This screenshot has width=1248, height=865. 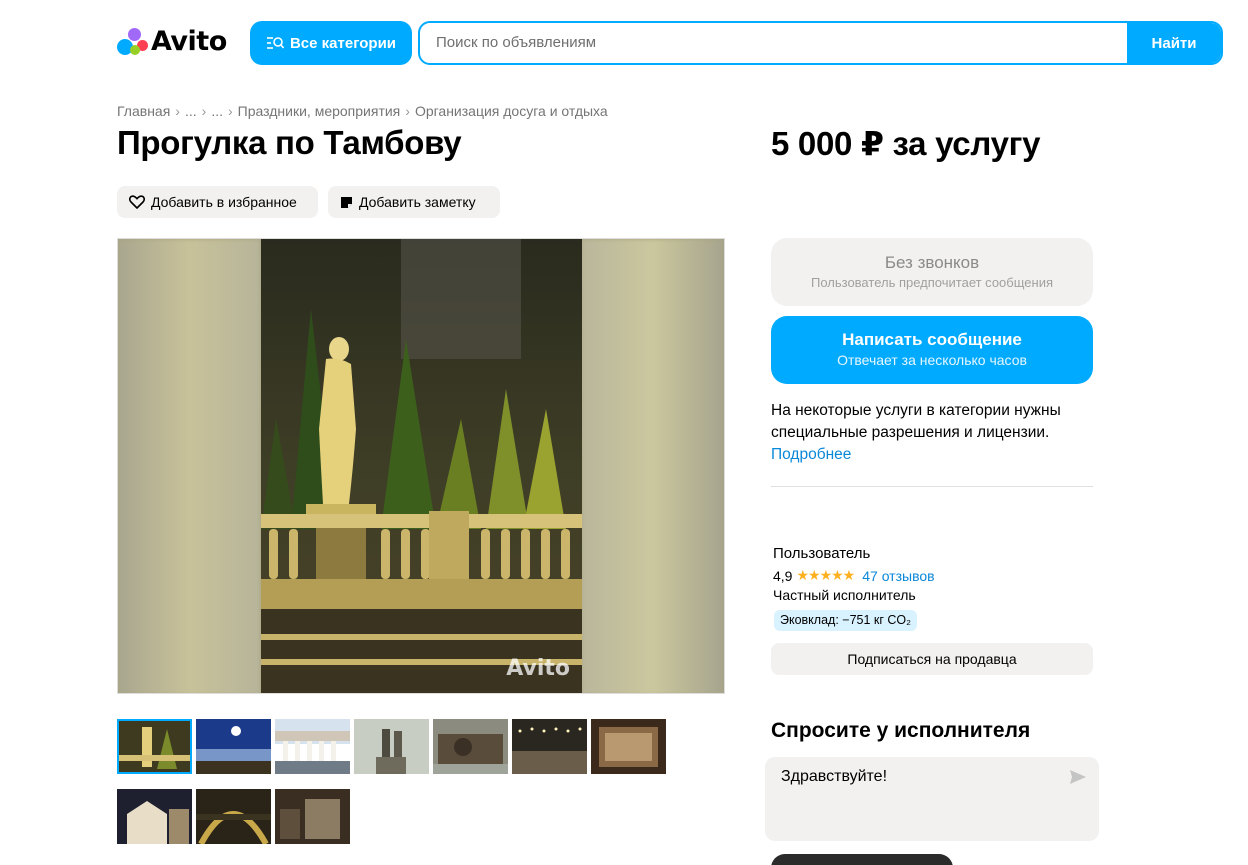 I want to click on add-to-favorites-button: Добавить в избранное, so click(x=217, y=202).